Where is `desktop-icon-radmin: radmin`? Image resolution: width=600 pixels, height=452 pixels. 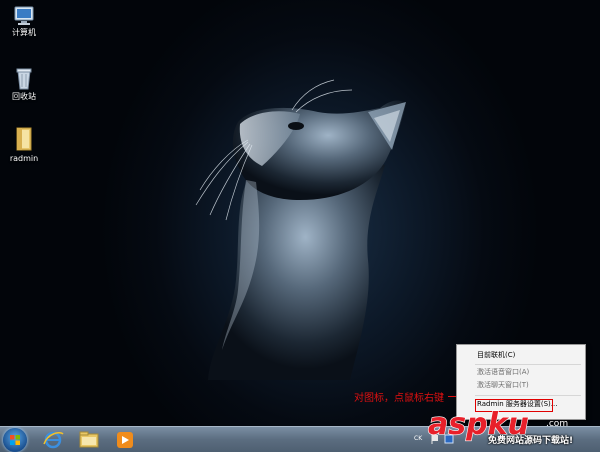 desktop-icon-radmin: radmin is located at coordinates (24, 145).